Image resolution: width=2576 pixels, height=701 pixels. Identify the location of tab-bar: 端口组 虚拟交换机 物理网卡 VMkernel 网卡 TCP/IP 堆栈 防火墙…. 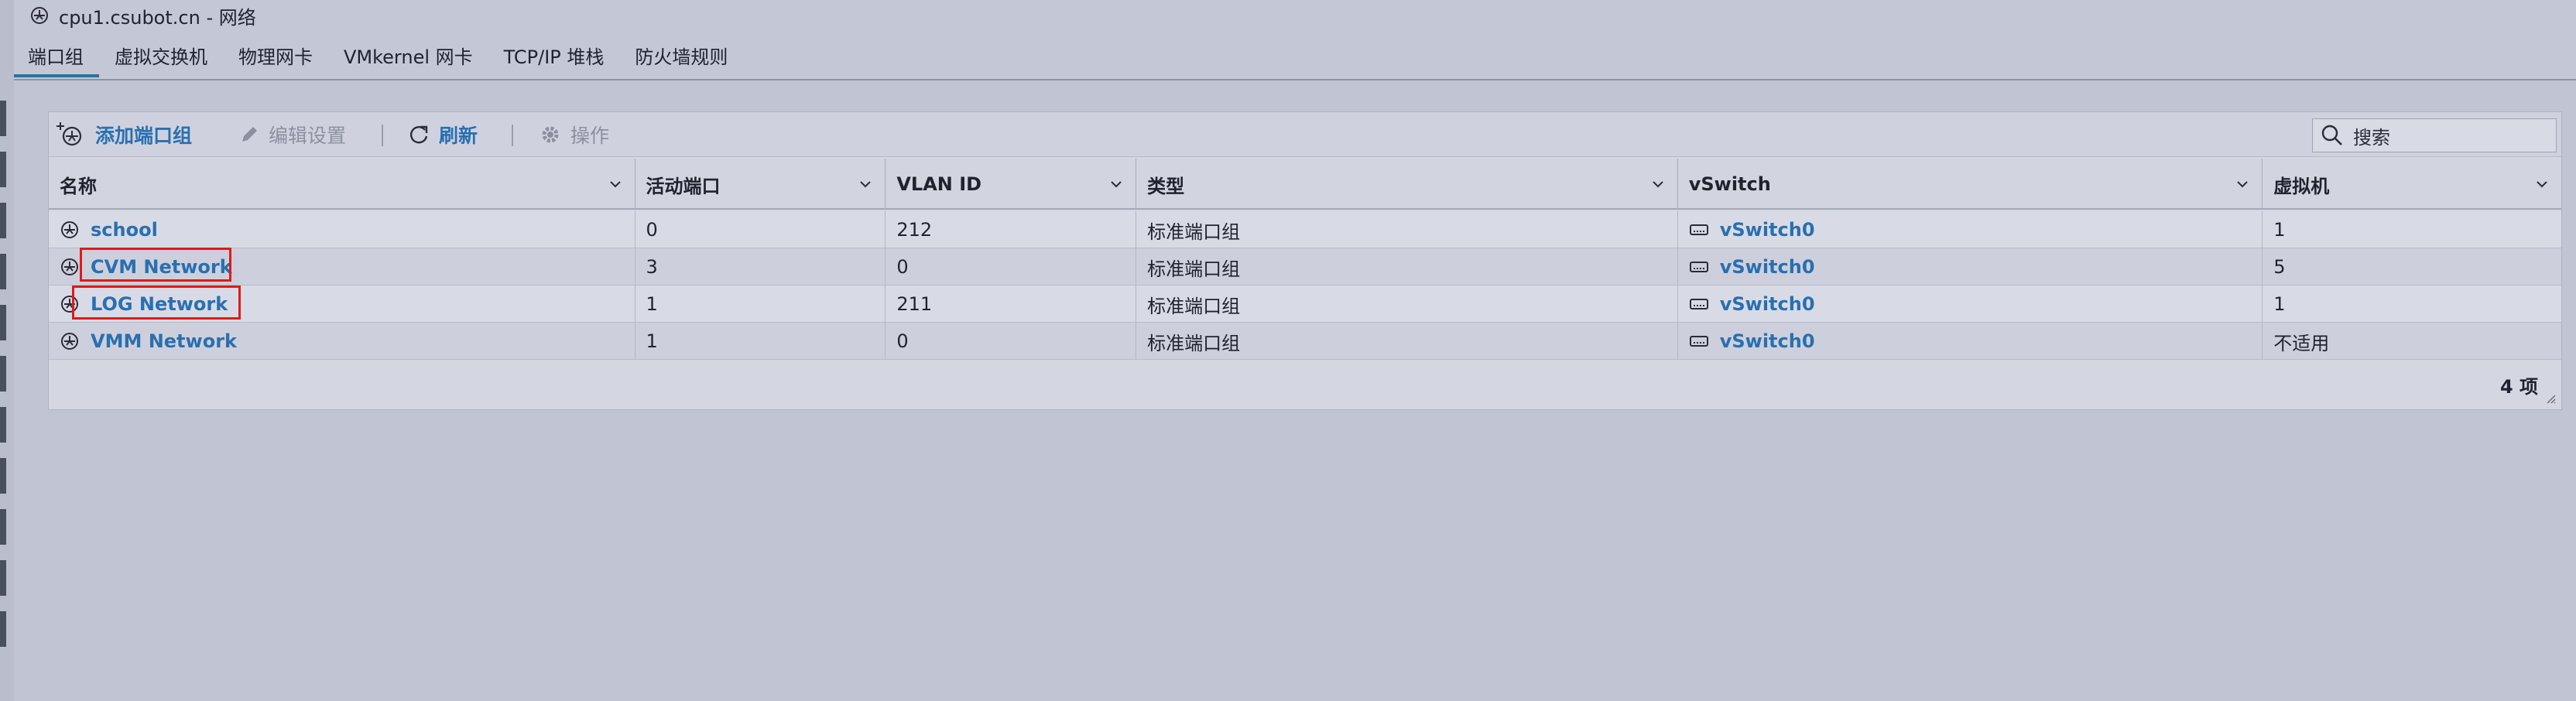
(378, 57).